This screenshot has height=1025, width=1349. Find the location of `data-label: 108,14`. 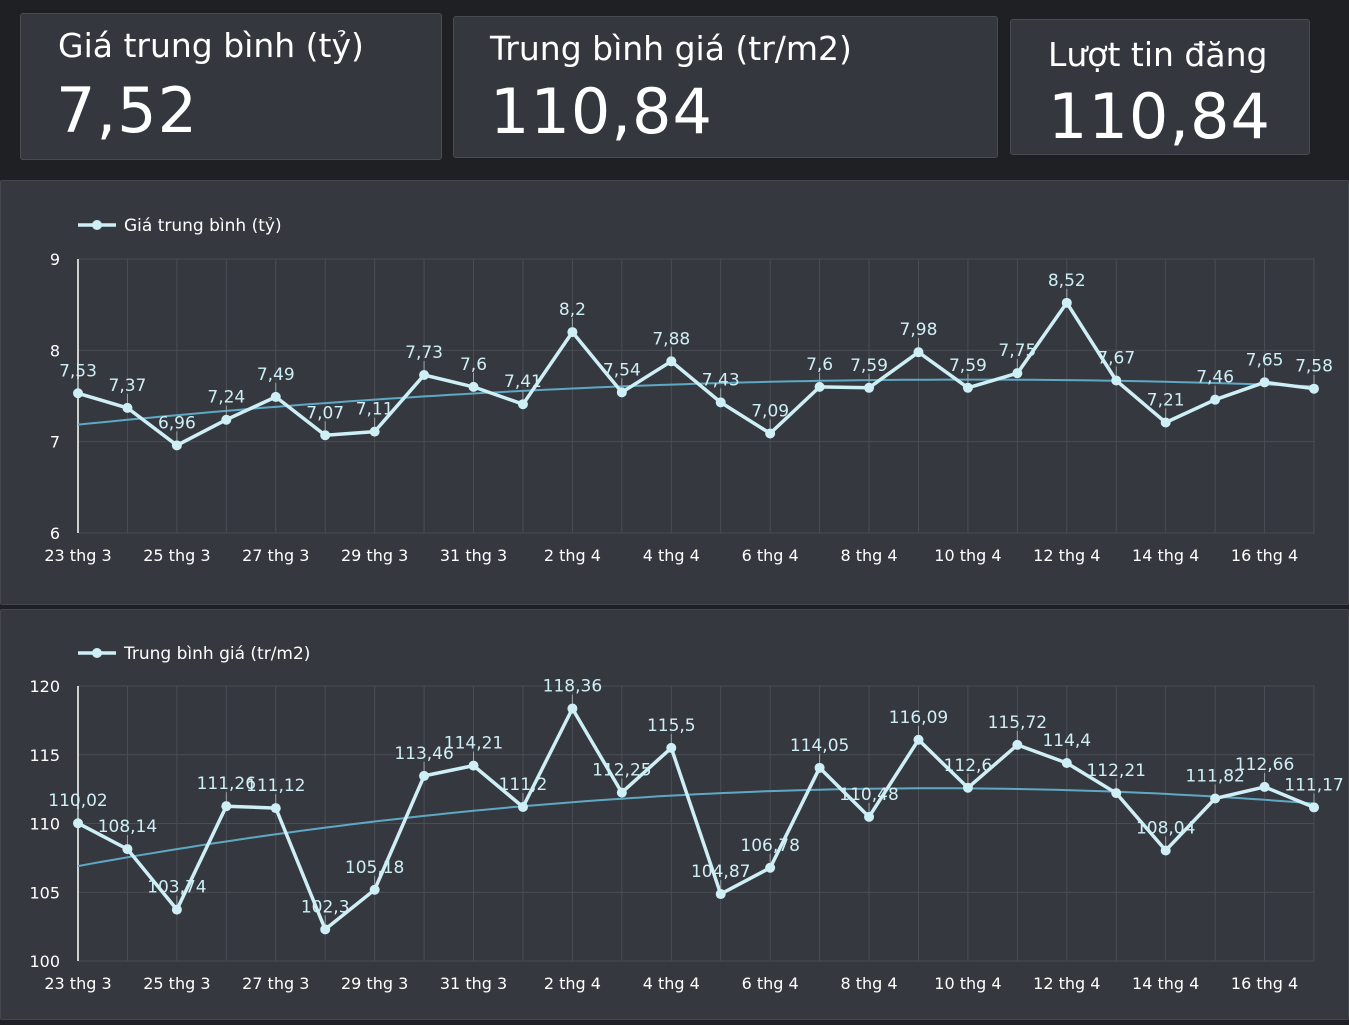

data-label: 108,14 is located at coordinates (127, 827).